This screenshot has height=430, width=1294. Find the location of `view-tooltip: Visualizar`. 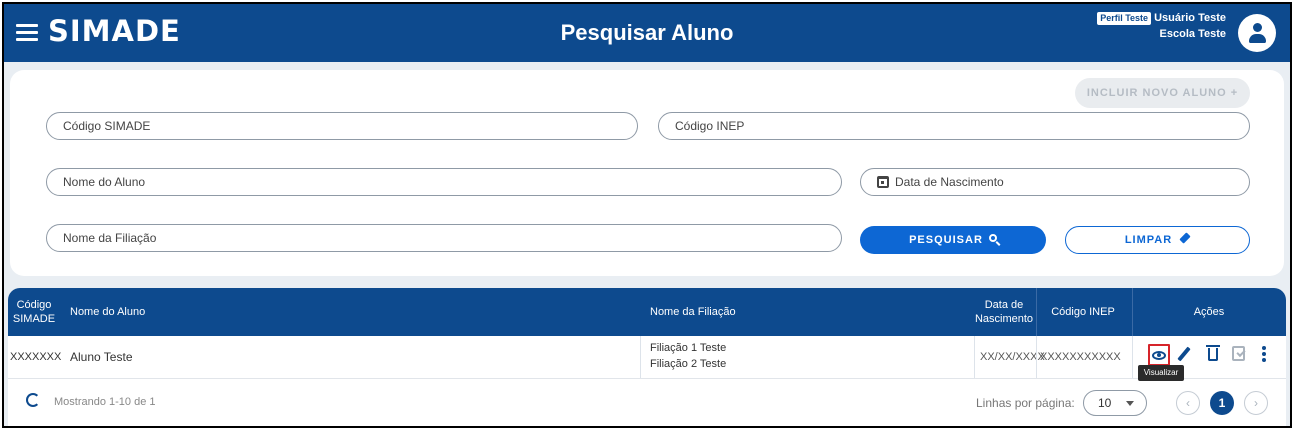

view-tooltip: Visualizar is located at coordinates (1161, 373).